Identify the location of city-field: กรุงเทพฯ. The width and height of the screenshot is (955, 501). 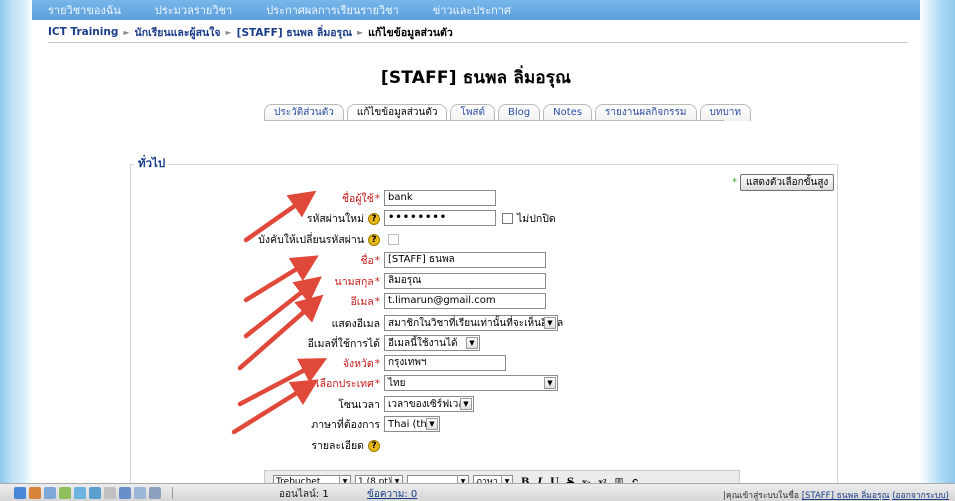
(445, 363).